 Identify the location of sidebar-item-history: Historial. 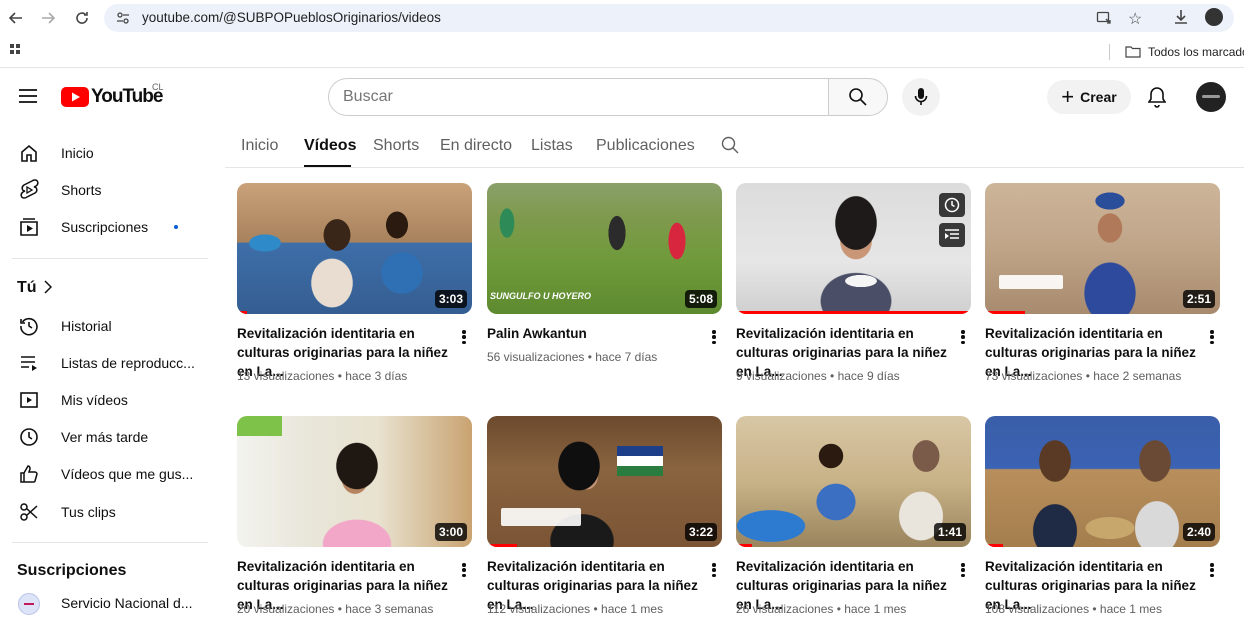
(107, 325).